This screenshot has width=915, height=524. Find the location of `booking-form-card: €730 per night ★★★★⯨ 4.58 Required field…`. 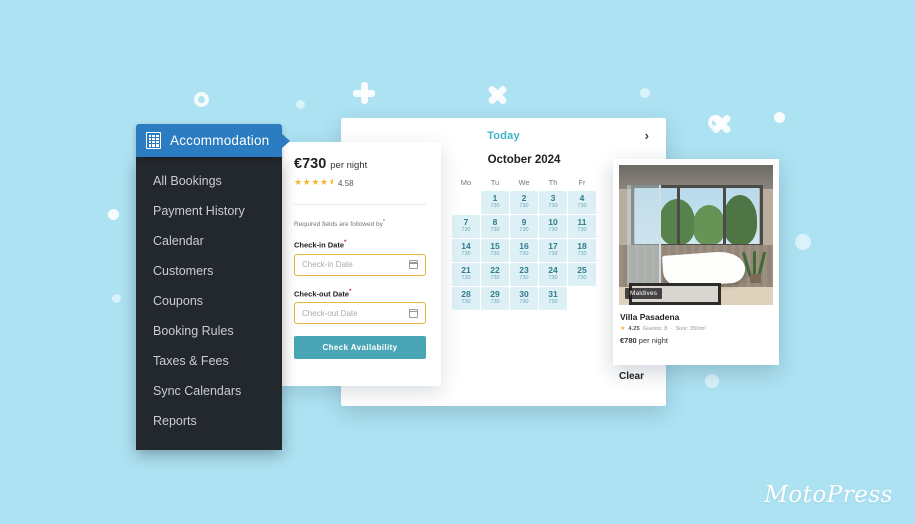

booking-form-card: €730 per night ★★★★⯨ 4.58 Required field… is located at coordinates (360, 264).